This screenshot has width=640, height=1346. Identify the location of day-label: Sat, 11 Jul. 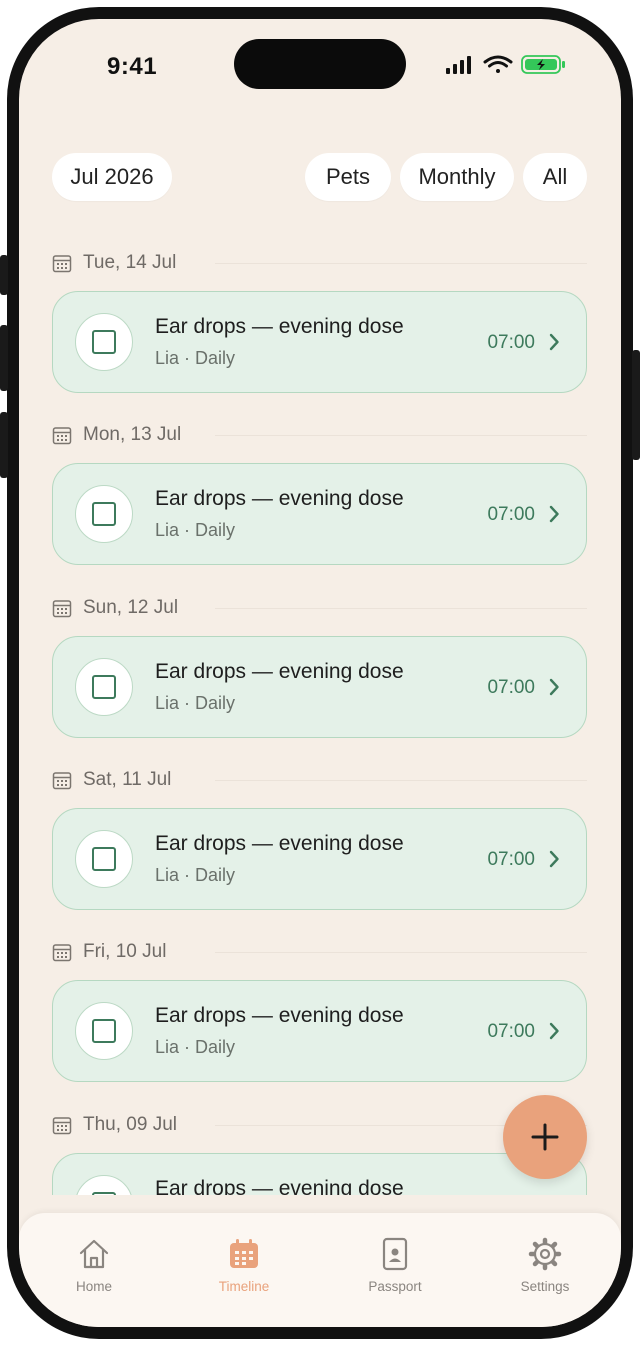
(127, 779).